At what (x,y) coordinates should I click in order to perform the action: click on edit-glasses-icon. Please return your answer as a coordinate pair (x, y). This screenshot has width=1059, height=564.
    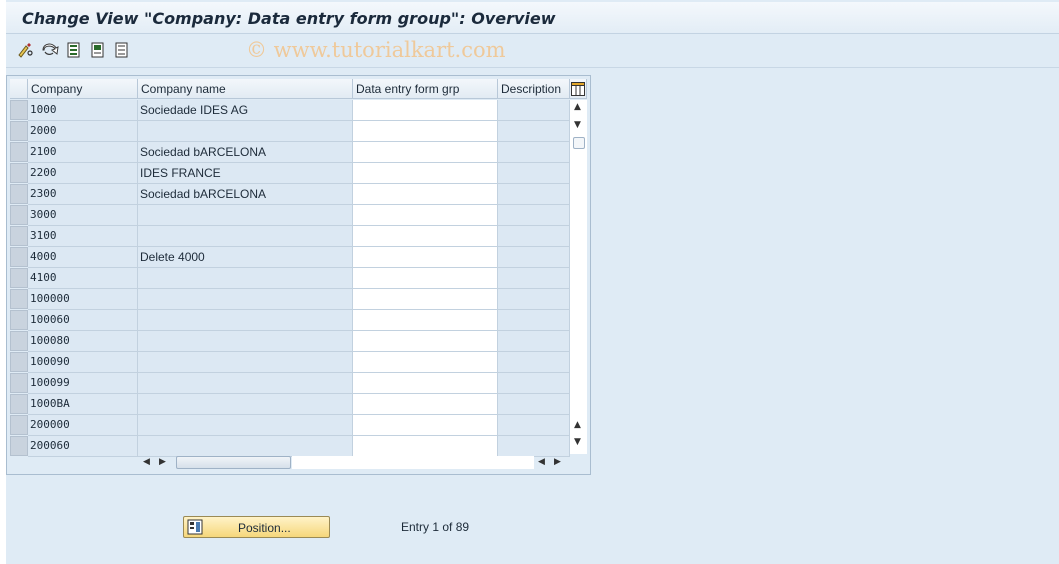
    Looking at the image, I should click on (25, 50).